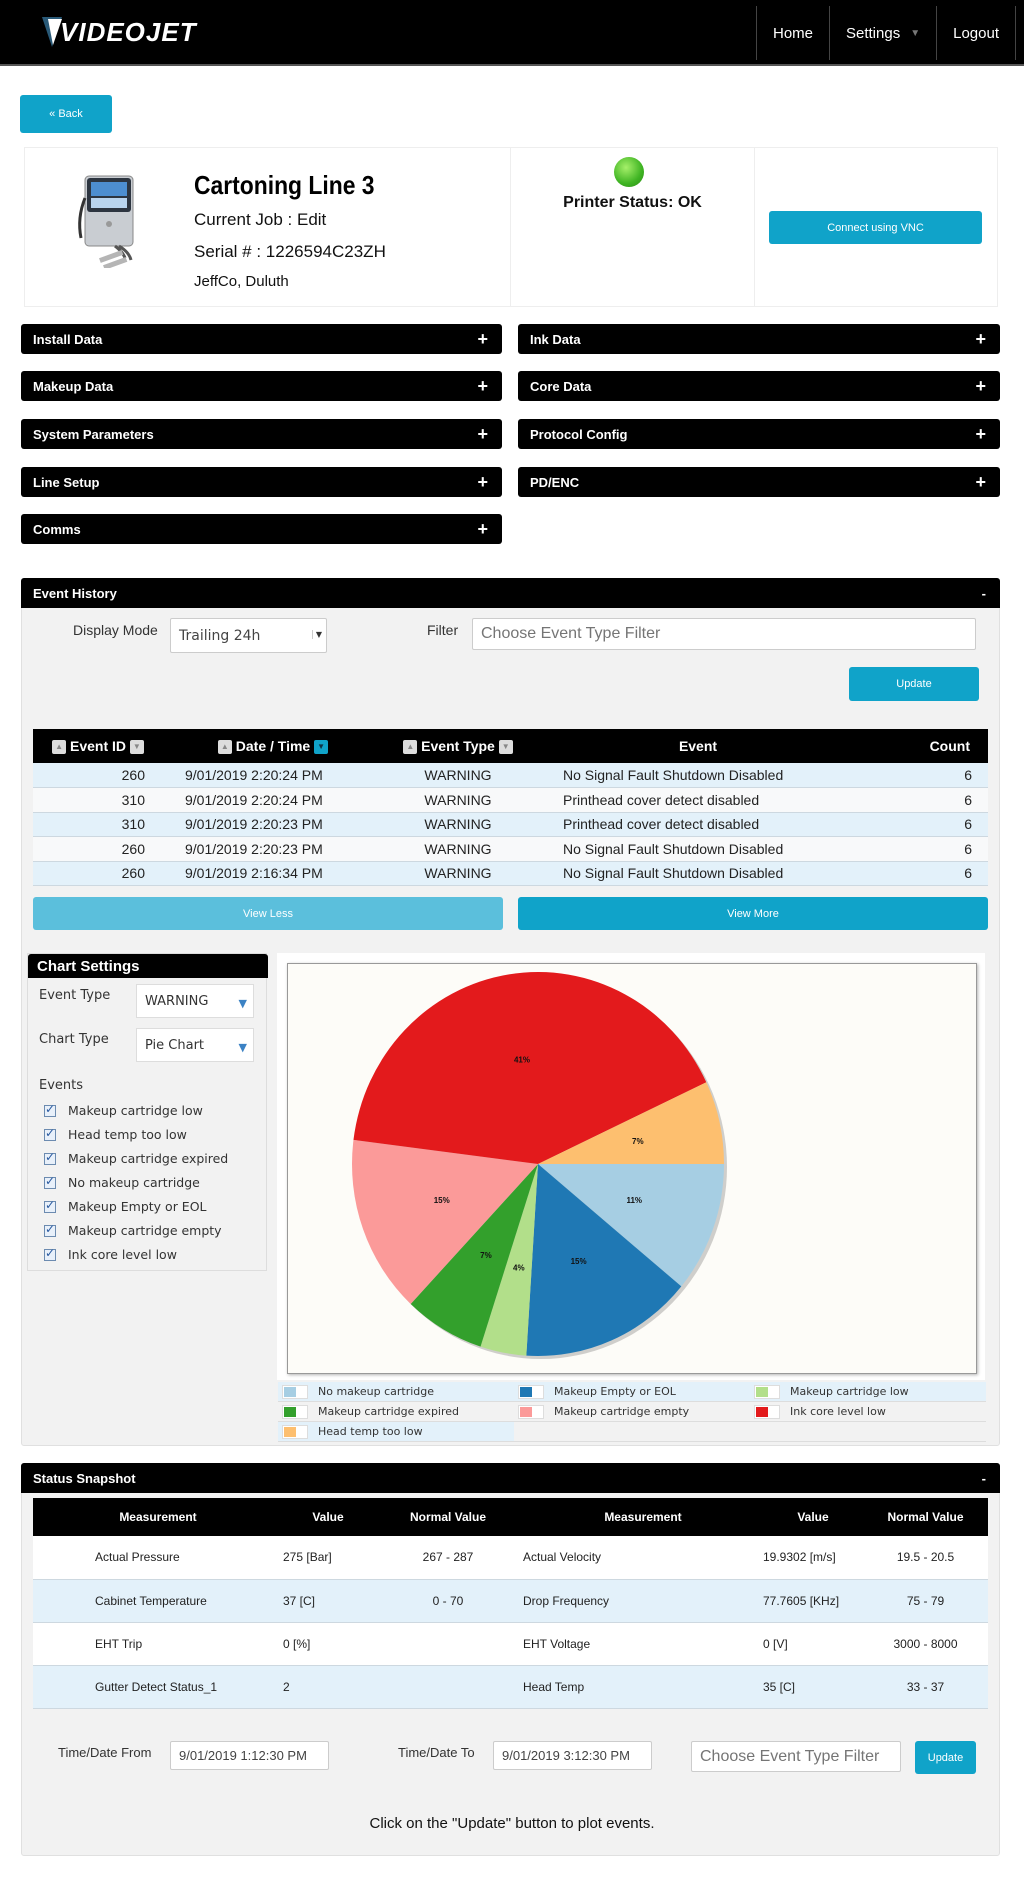 The image size is (1024, 1881). I want to click on caret-down-icon: ▼, so click(915, 33).